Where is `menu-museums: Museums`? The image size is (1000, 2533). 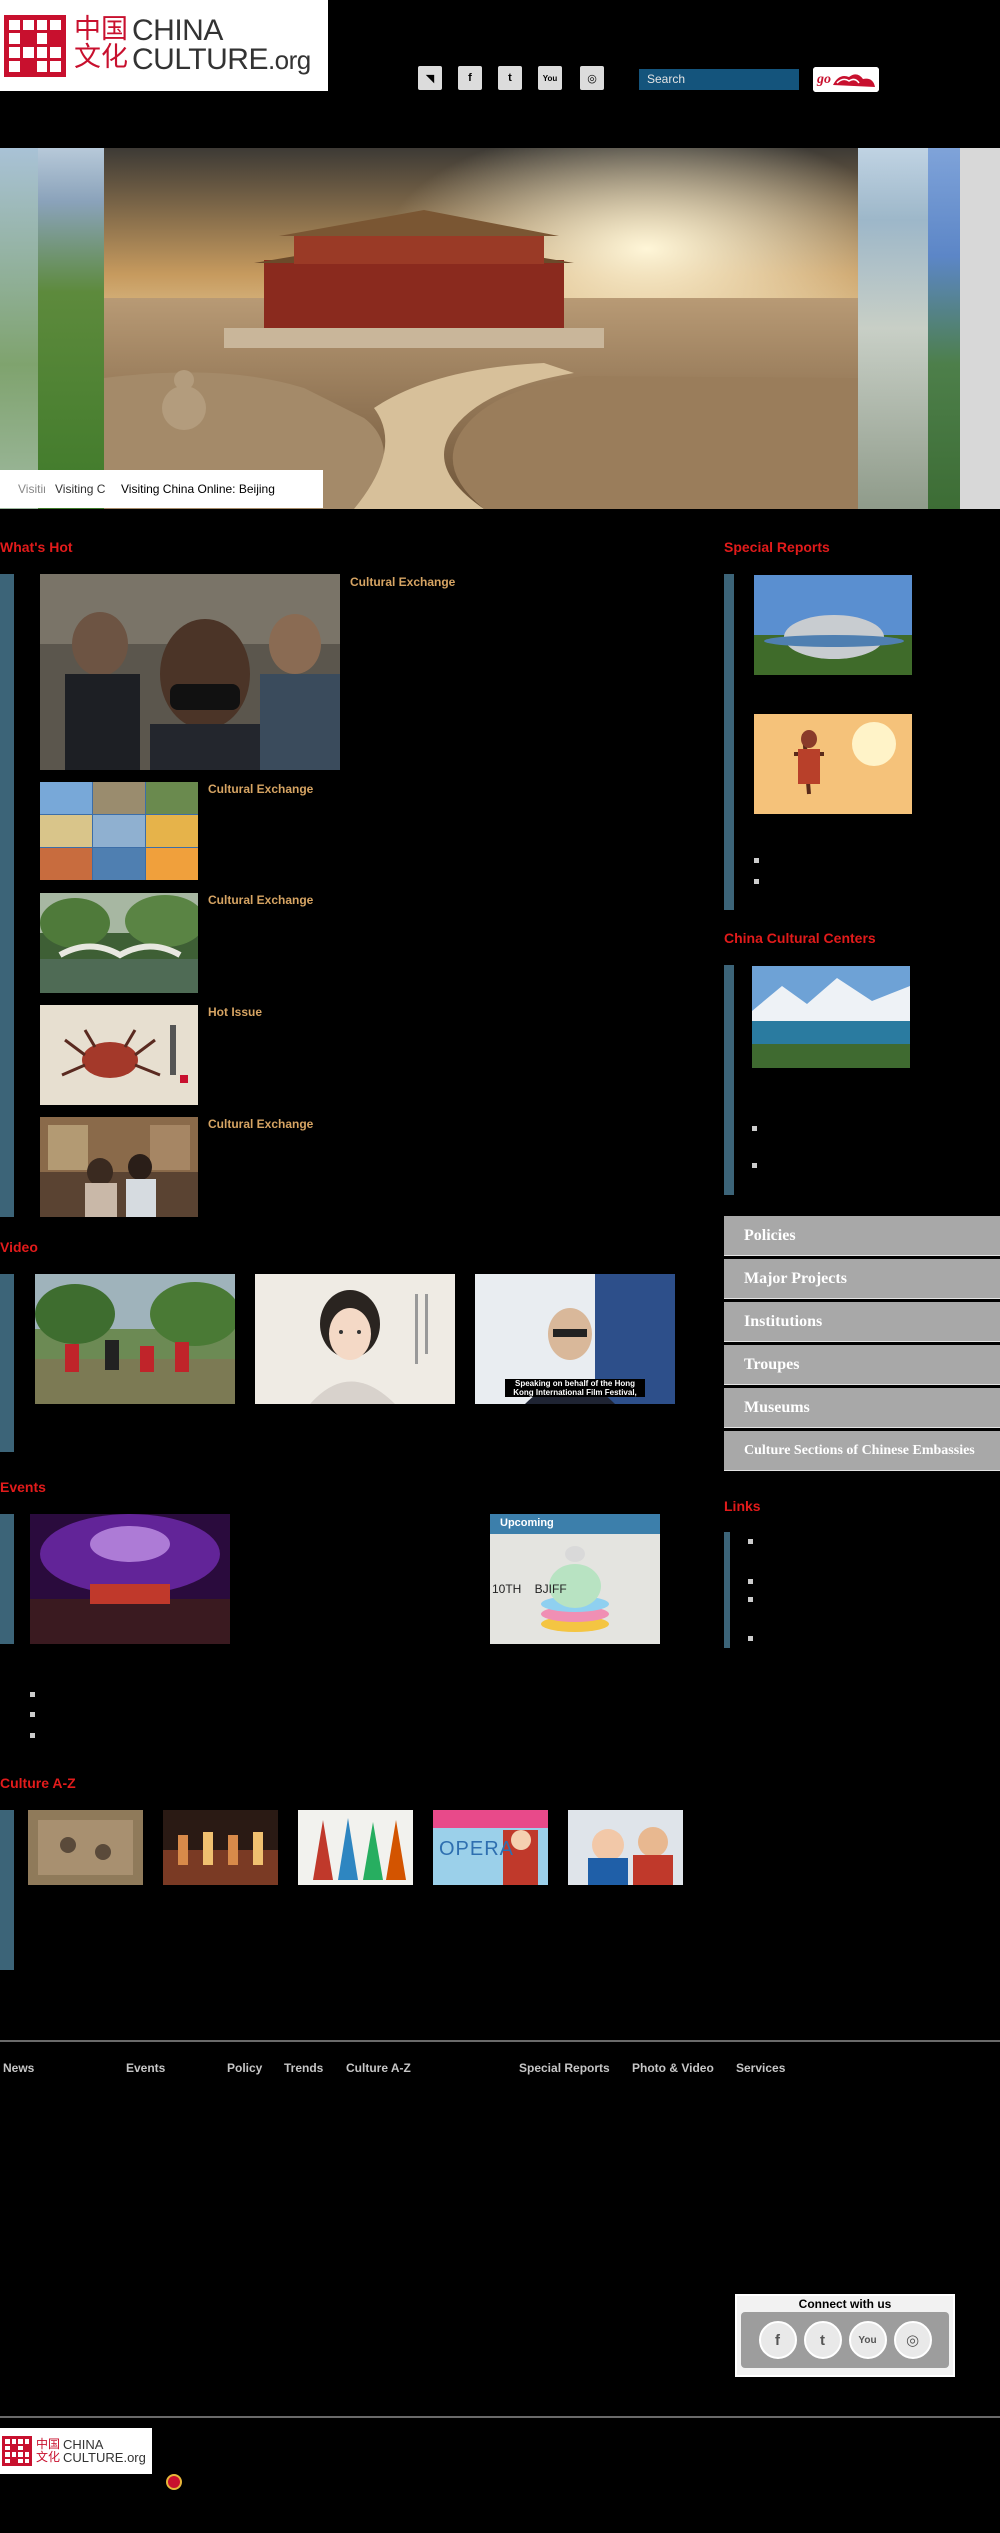
menu-museums: Museums is located at coordinates (862, 1408).